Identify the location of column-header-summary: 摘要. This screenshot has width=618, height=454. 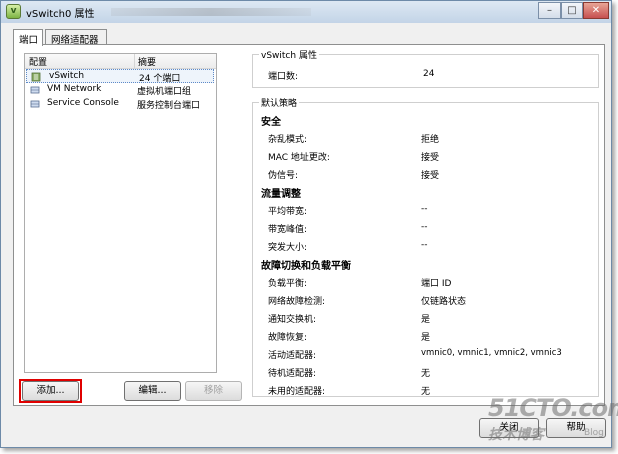
(147, 61).